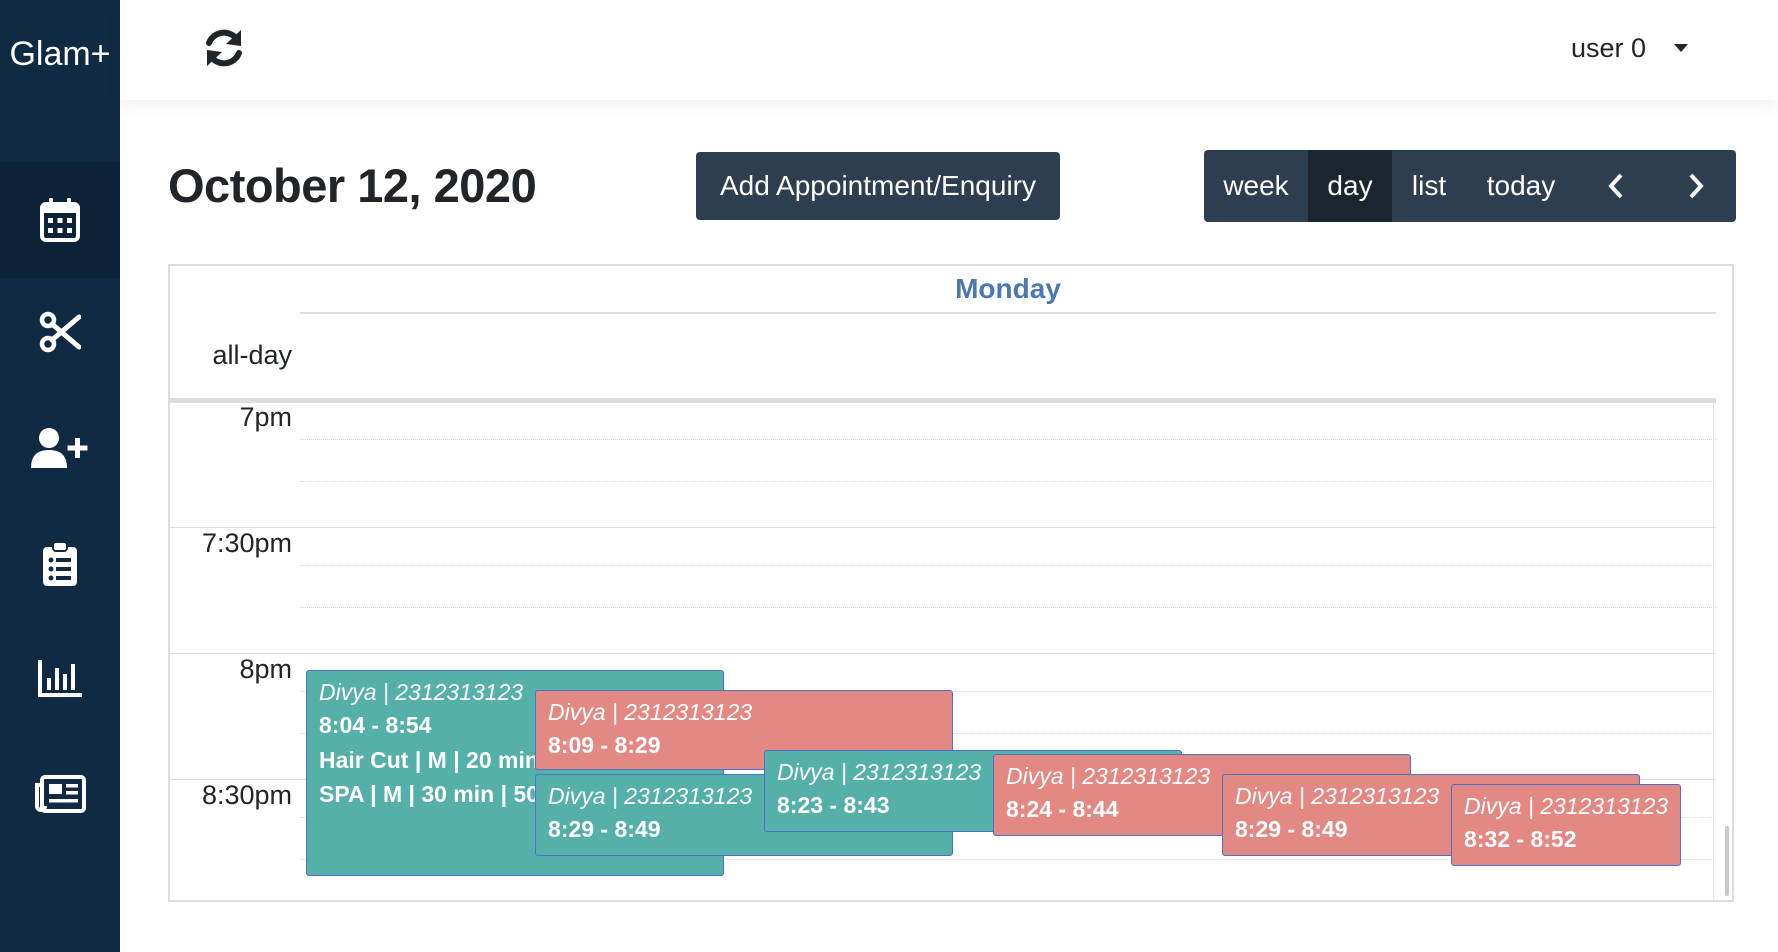  What do you see at coordinates (352, 185) in the screenshot?
I see `page-title: October 12, 2020` at bounding box center [352, 185].